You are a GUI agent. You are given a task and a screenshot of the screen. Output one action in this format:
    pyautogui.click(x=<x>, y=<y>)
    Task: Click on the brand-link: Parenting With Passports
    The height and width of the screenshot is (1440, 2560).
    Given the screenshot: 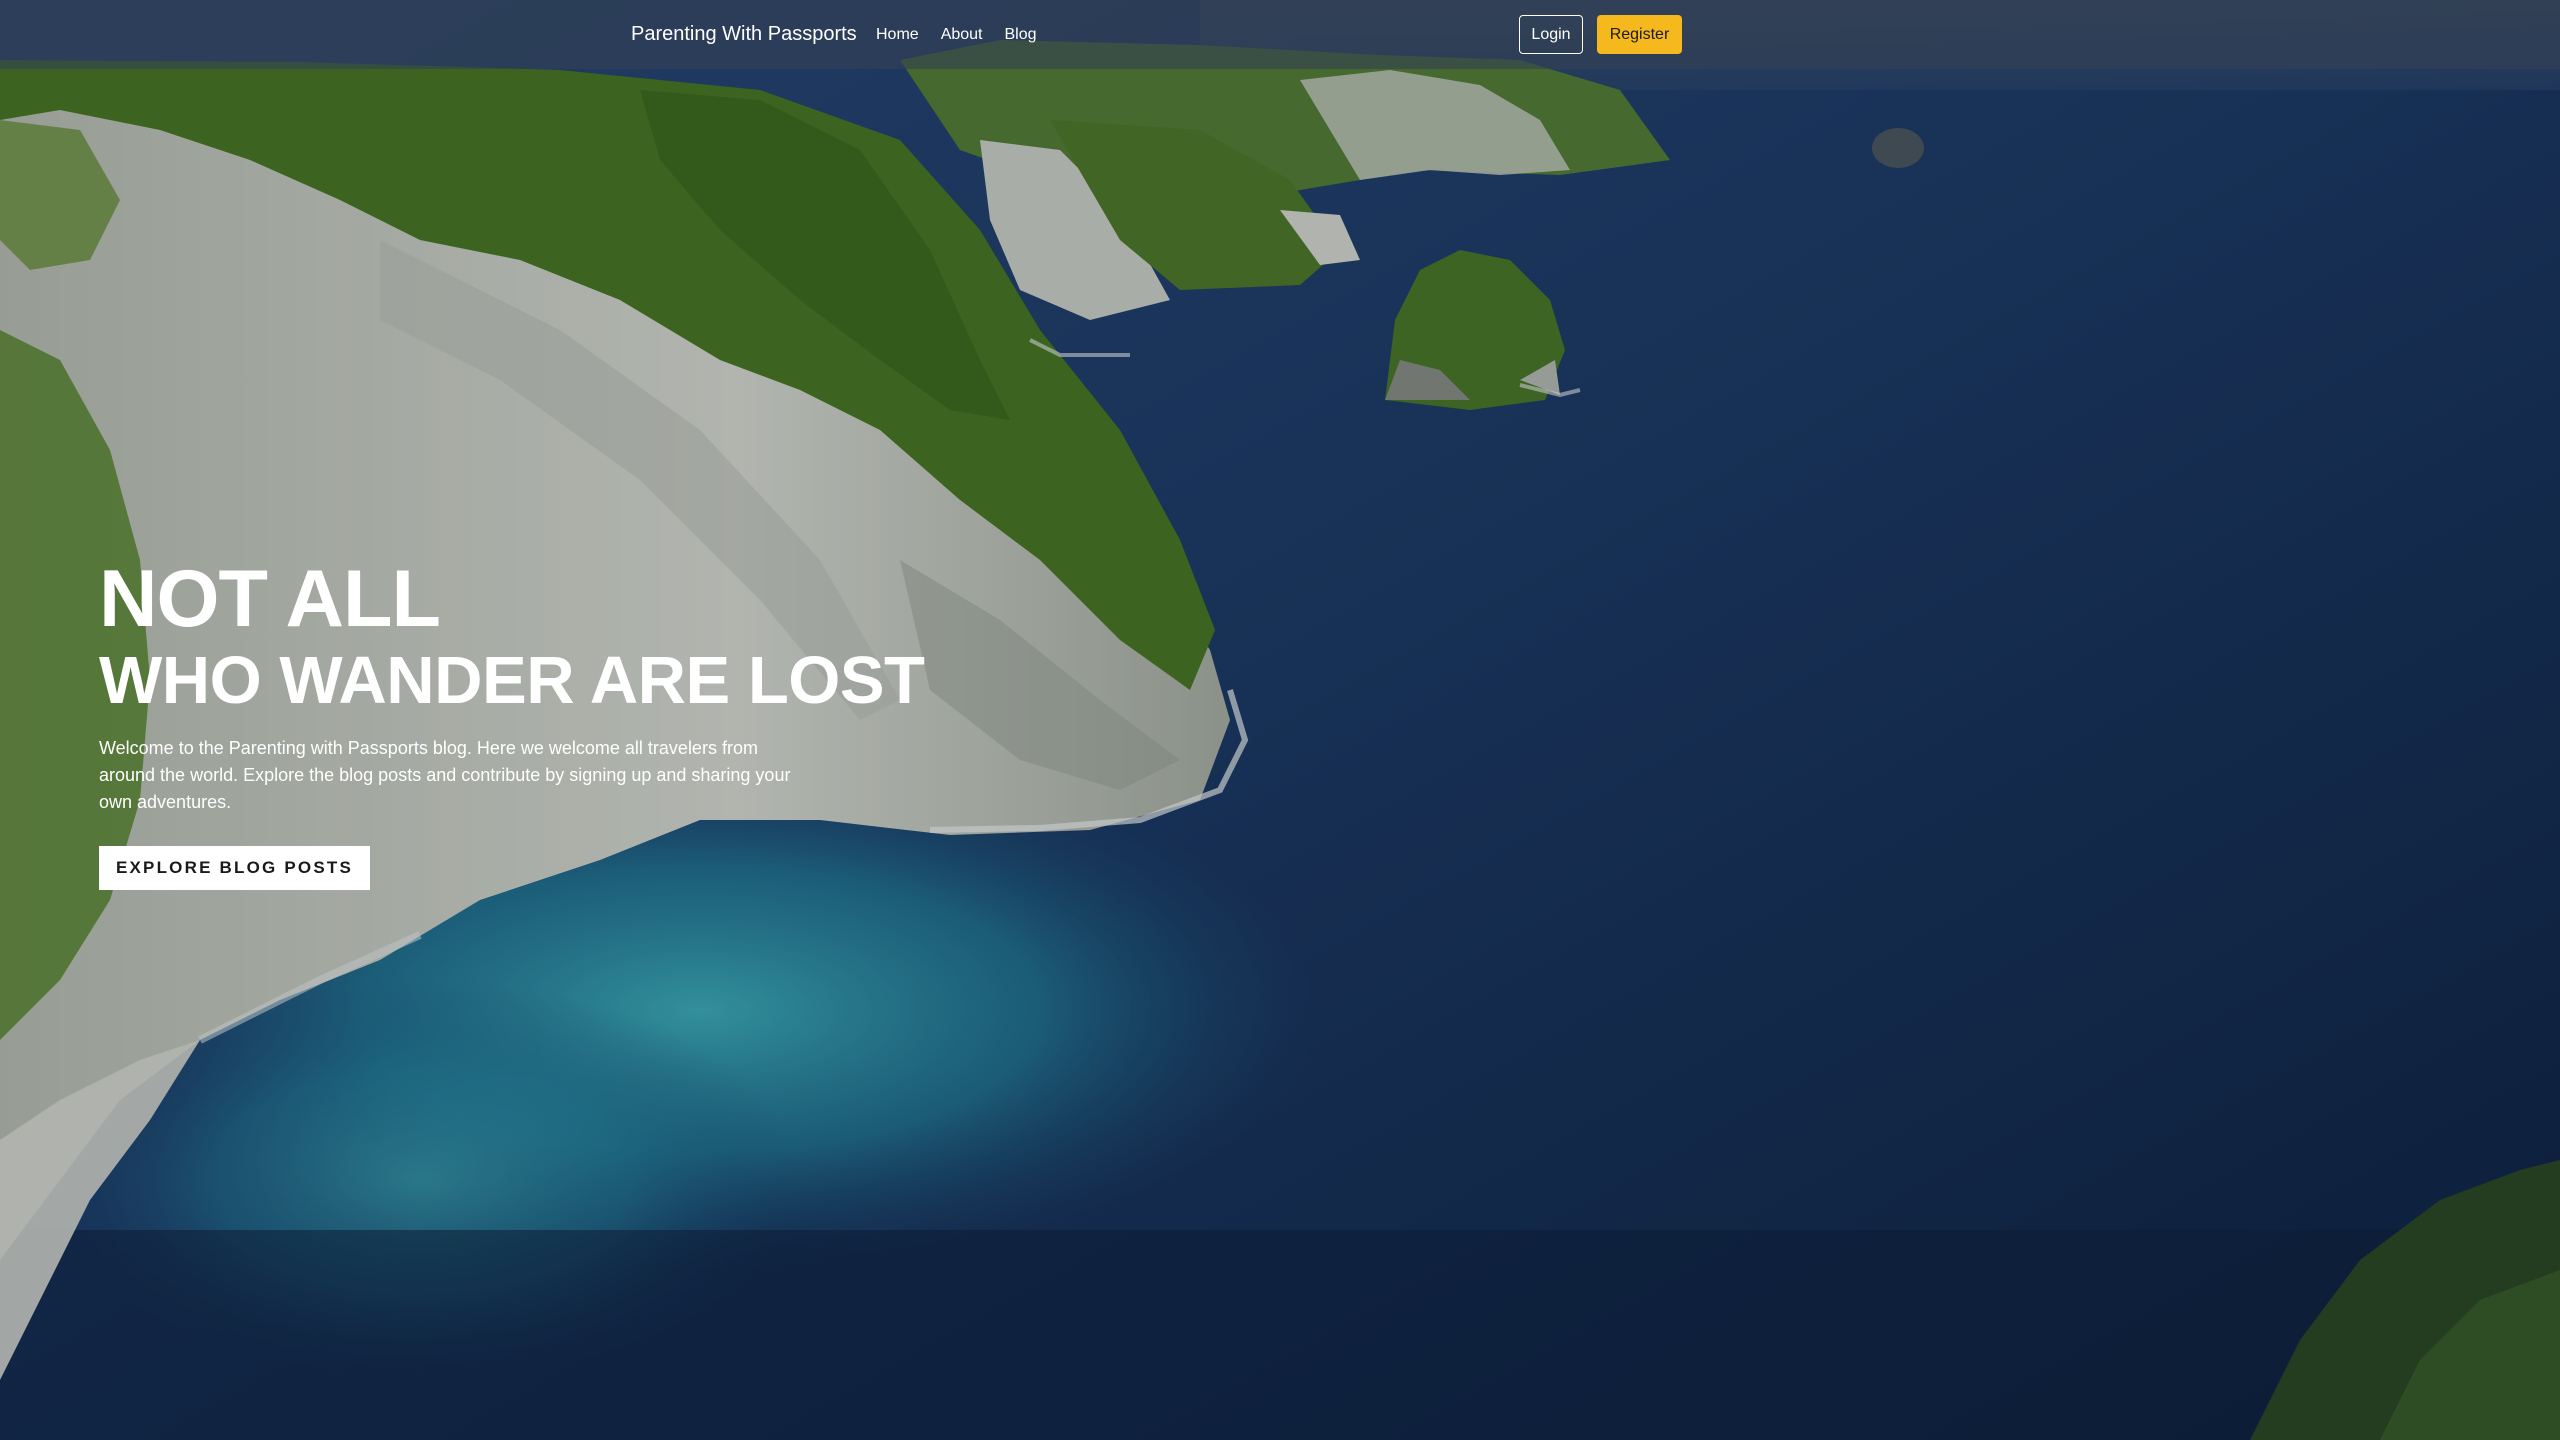 What is the action you would take?
    pyautogui.click(x=744, y=34)
    